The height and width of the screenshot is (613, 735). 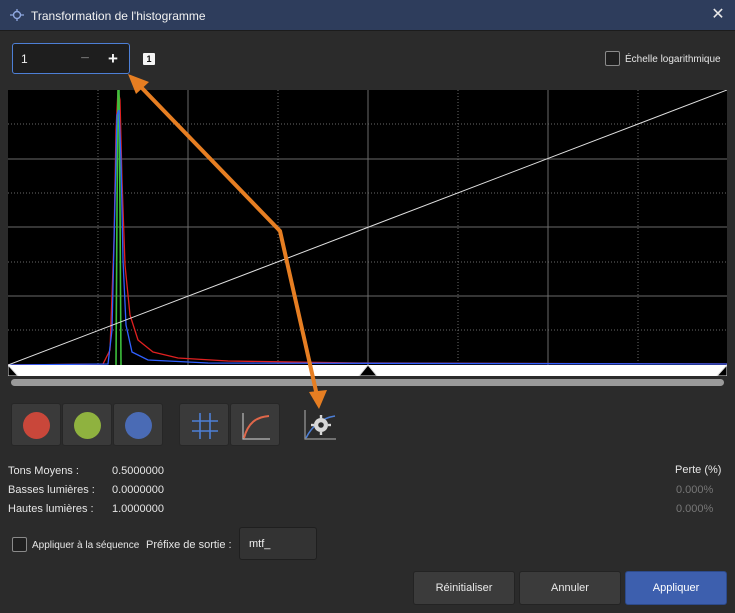 What do you see at coordinates (695, 490) in the screenshot?
I see `shadows-loss-value: 0.000%` at bounding box center [695, 490].